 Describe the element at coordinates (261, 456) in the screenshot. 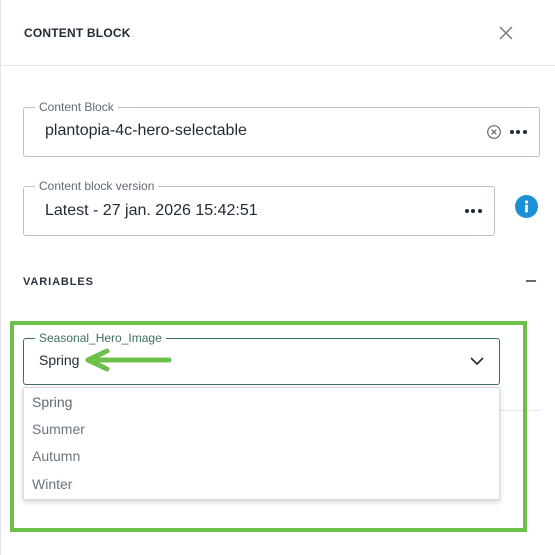

I see `option-autumn: Autumn` at that location.